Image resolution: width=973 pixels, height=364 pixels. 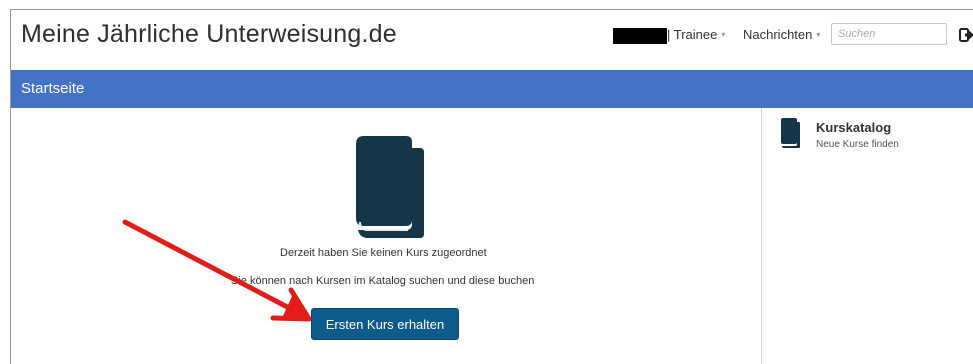 What do you see at coordinates (383, 253) in the screenshot?
I see `empty-course-message: Derzeit haben Sie keinen Kurs zugeordnet` at bounding box center [383, 253].